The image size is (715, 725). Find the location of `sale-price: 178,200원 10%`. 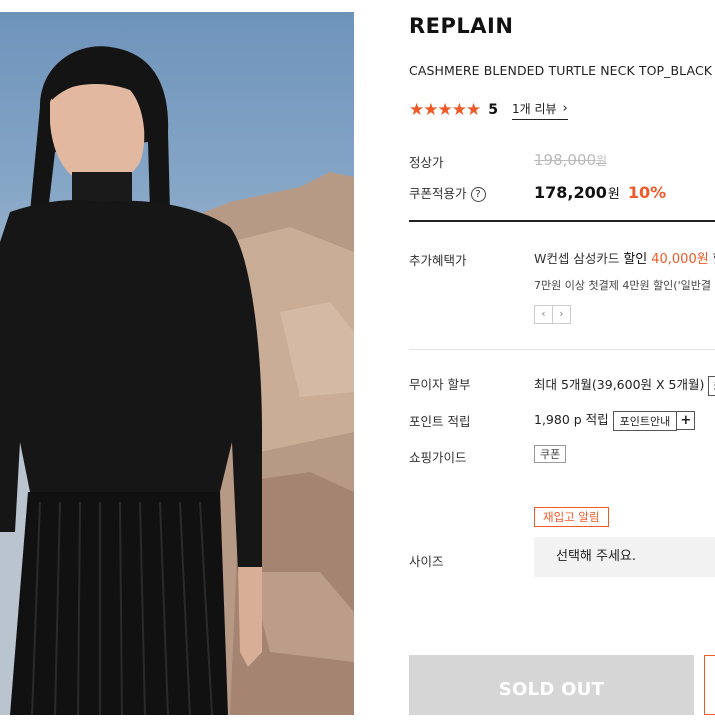

sale-price: 178,200원 10% is located at coordinates (600, 192).